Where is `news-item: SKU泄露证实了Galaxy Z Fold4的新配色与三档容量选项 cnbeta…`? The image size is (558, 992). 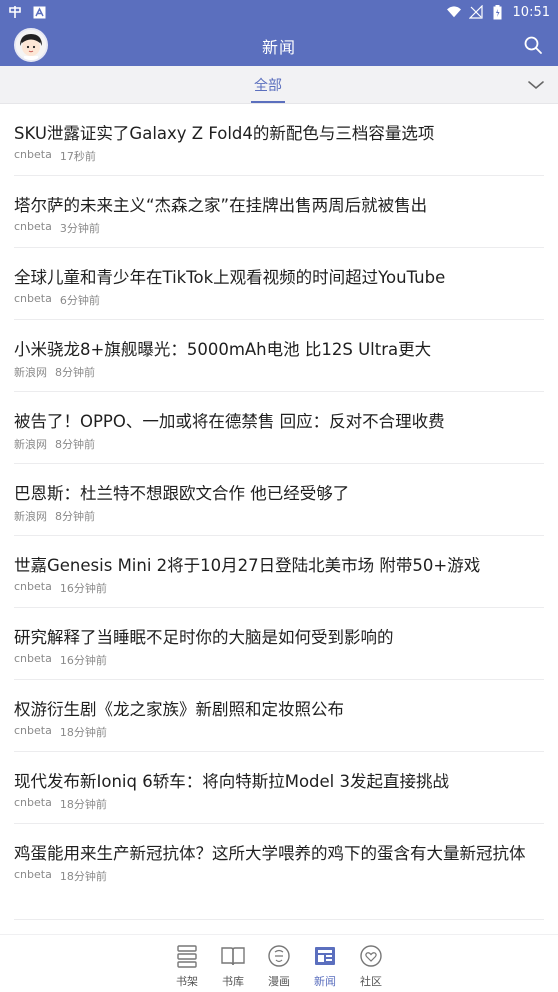 news-item: SKU泄露证实了Galaxy Z Fold4的新配色与三档容量选项 cnbeta… is located at coordinates (279, 140).